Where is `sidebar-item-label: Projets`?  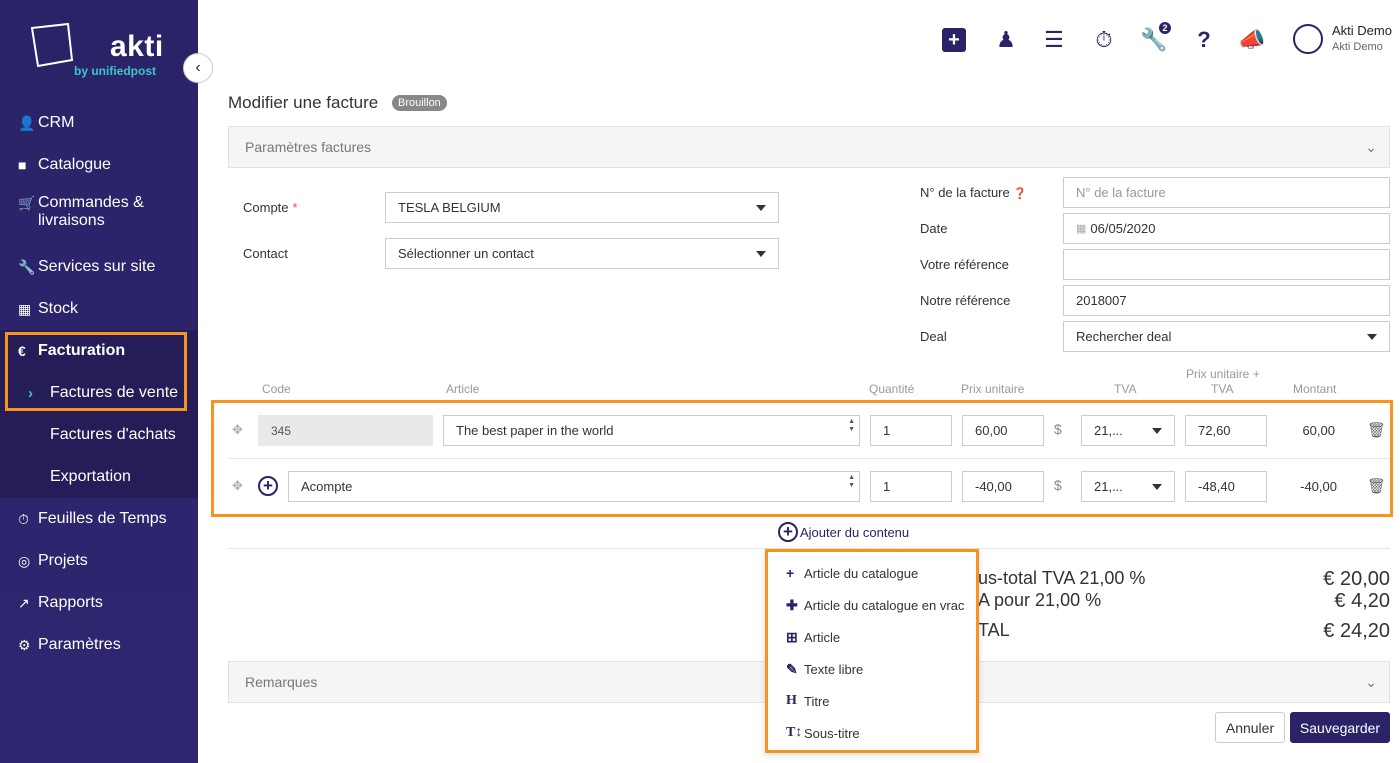 sidebar-item-label: Projets is located at coordinates (63, 560).